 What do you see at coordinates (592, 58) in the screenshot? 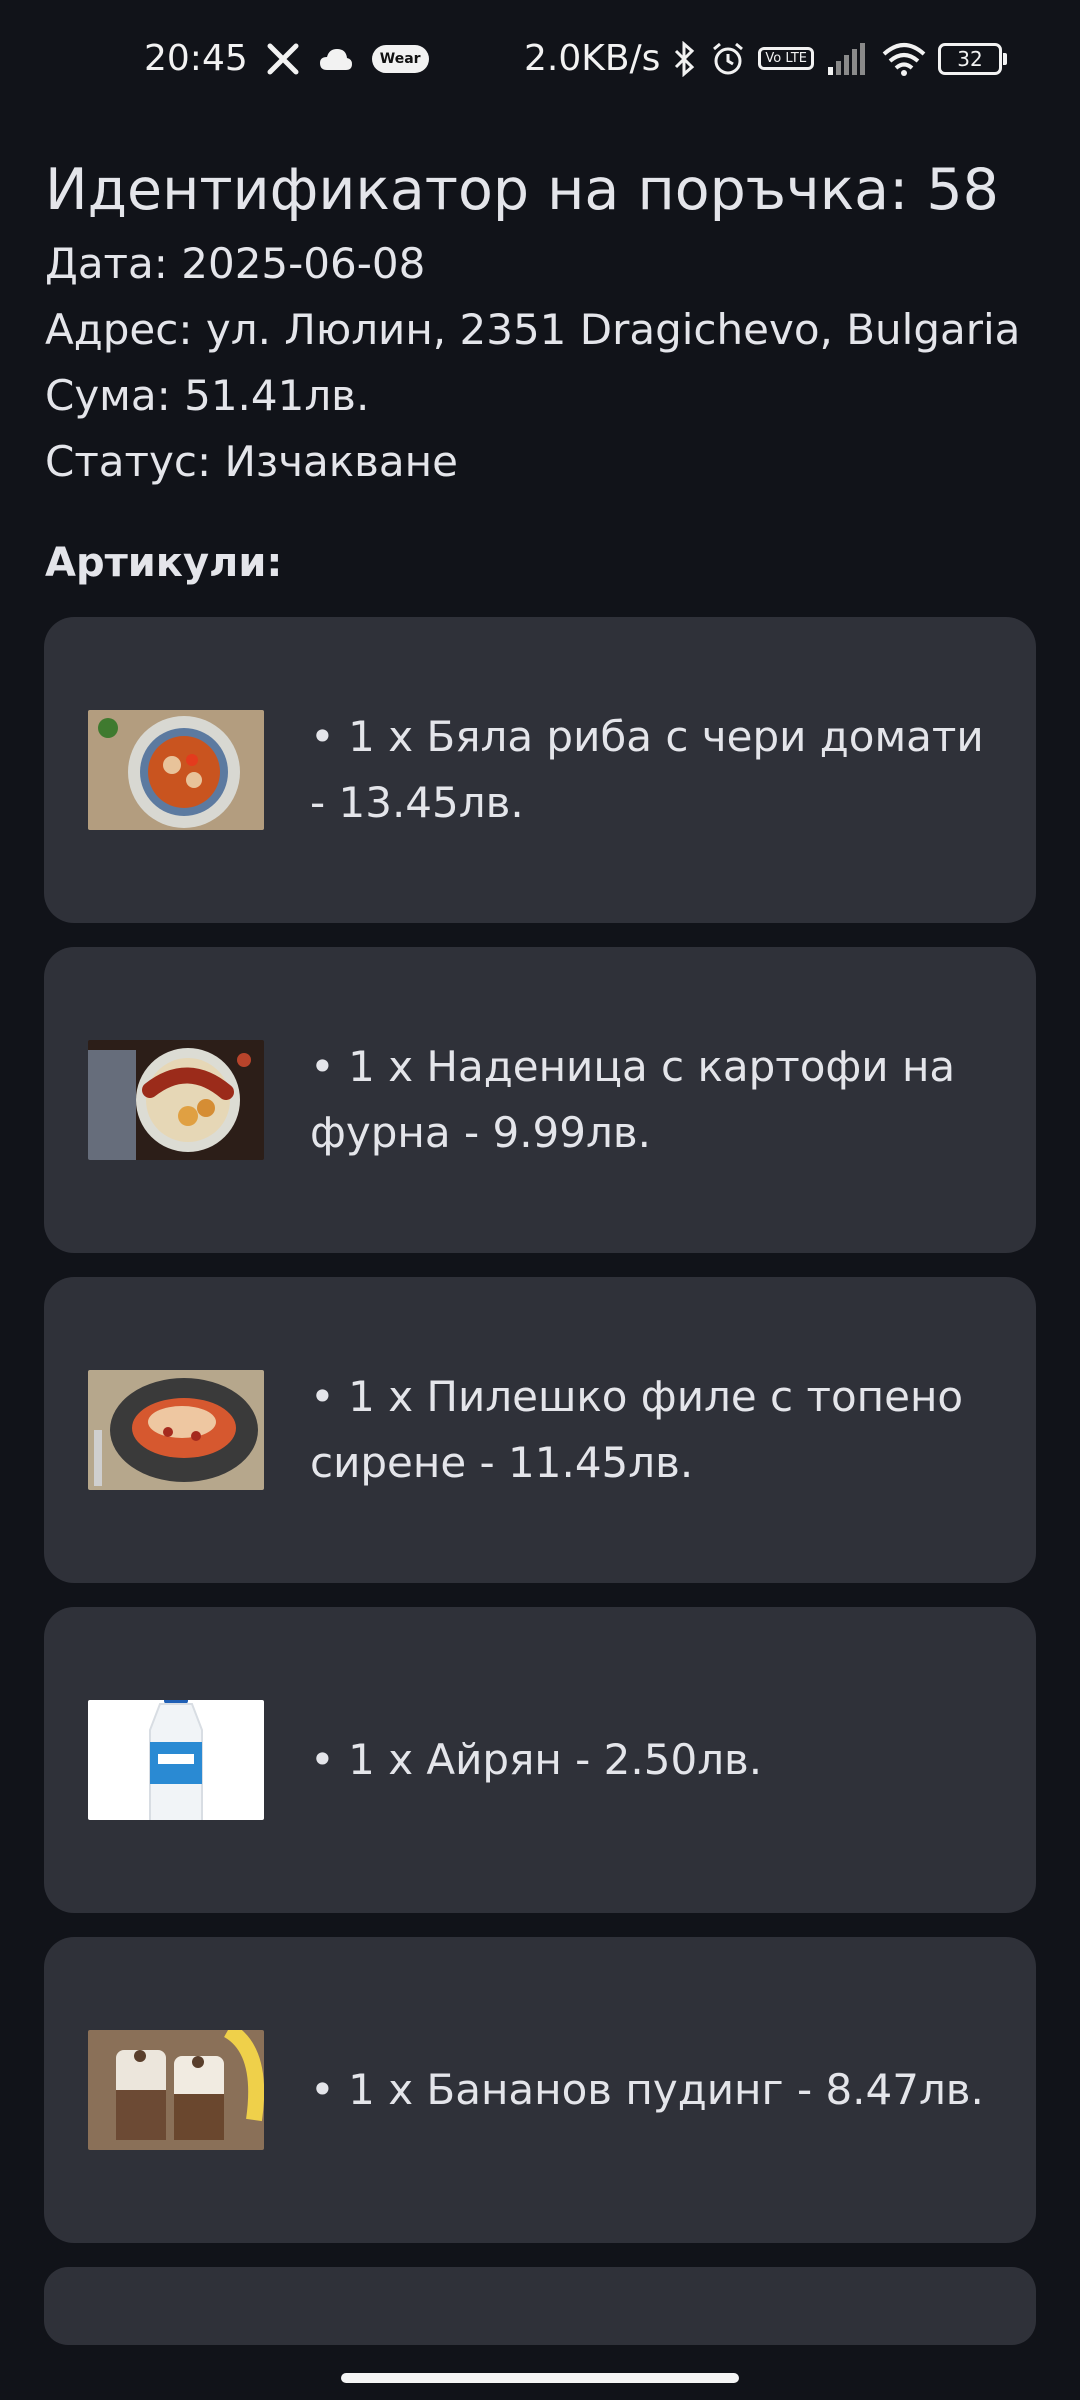
I see `network-speed: 2.0KB/s` at bounding box center [592, 58].